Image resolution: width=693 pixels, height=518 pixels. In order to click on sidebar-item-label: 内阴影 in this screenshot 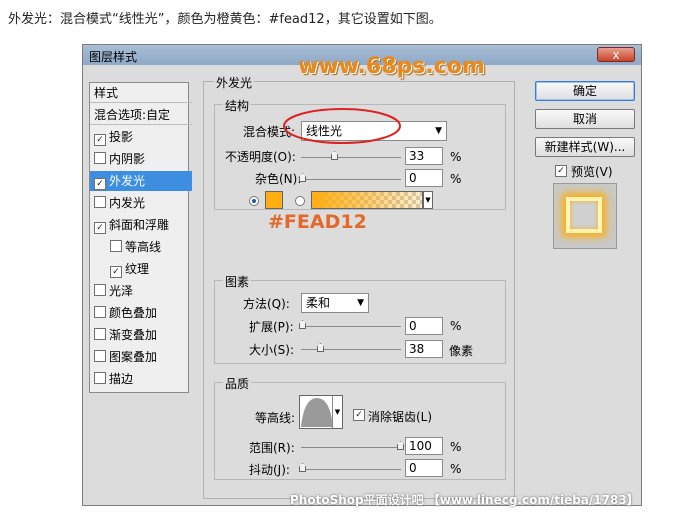, I will do `click(127, 159)`.